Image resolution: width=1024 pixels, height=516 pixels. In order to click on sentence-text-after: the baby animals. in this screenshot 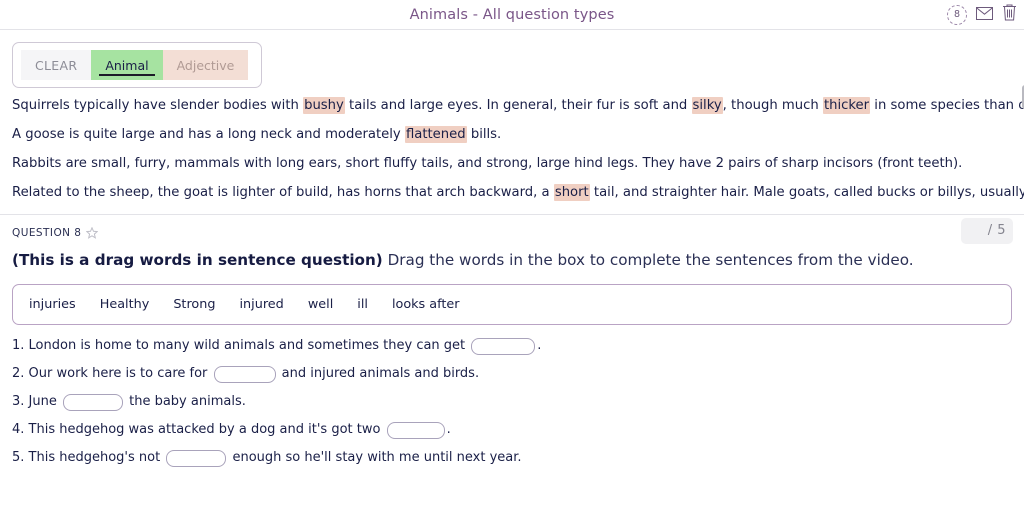, I will do `click(185, 402)`.